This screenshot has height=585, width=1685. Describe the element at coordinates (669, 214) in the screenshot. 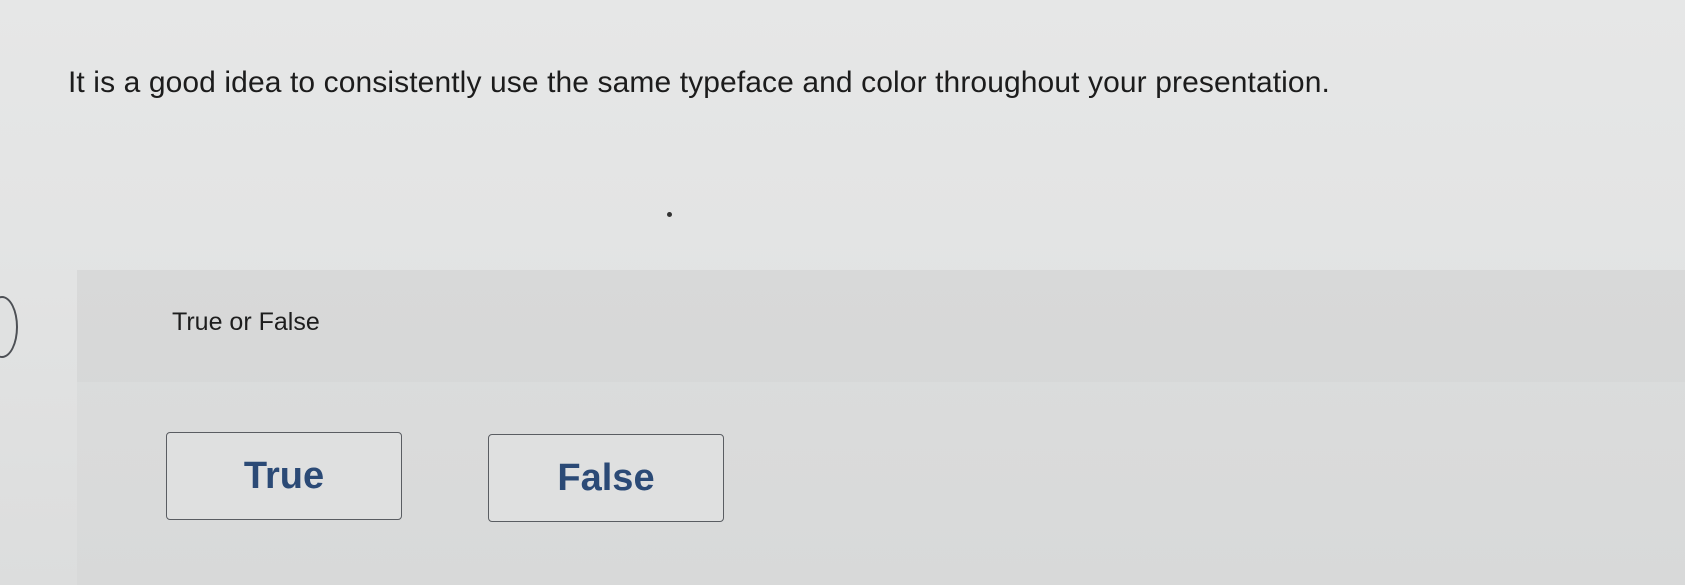

I see `screen-speck` at that location.